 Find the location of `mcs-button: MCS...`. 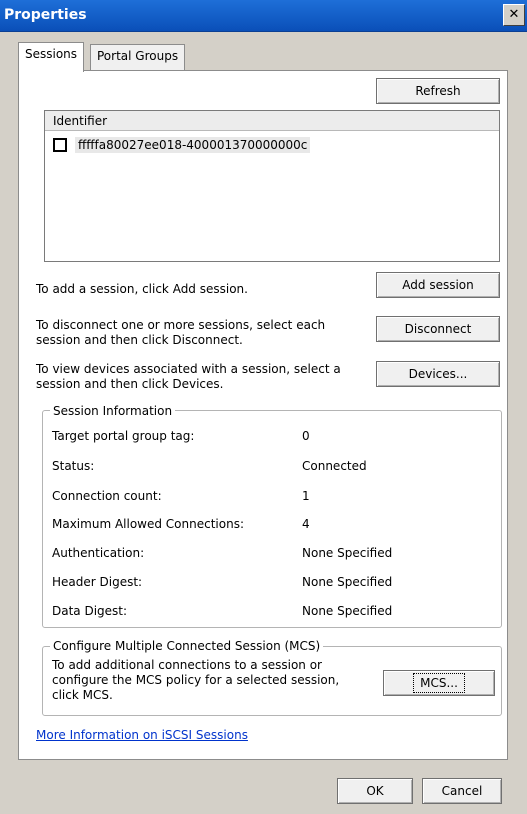

mcs-button: MCS... is located at coordinates (439, 683).